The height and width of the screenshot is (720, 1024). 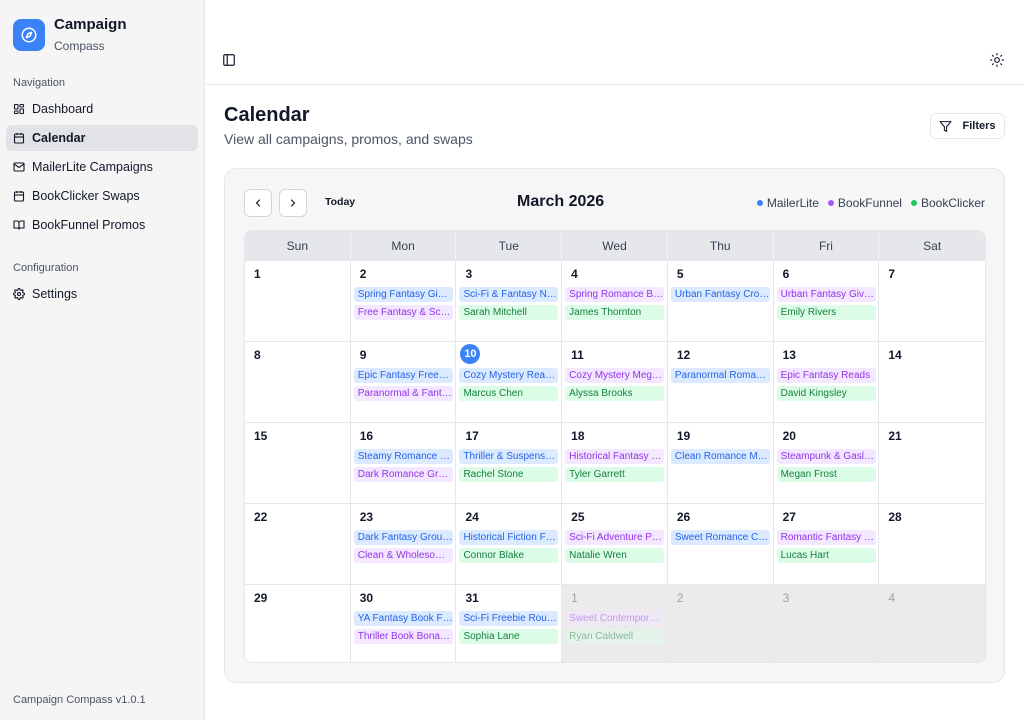 What do you see at coordinates (615, 312) in the screenshot?
I see `bookclicker-event: James Thornton` at bounding box center [615, 312].